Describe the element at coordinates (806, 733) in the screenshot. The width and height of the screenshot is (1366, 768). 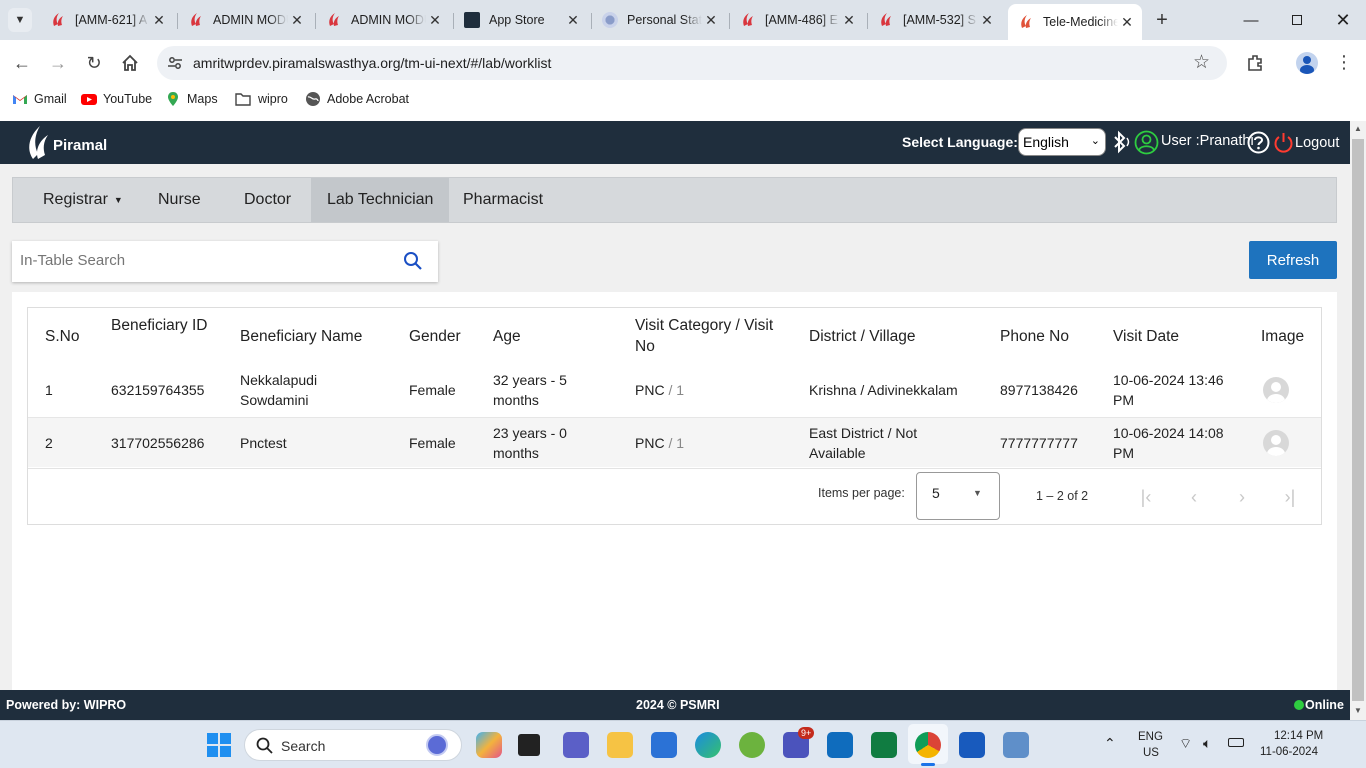
I see `notification-badge: 9+` at that location.